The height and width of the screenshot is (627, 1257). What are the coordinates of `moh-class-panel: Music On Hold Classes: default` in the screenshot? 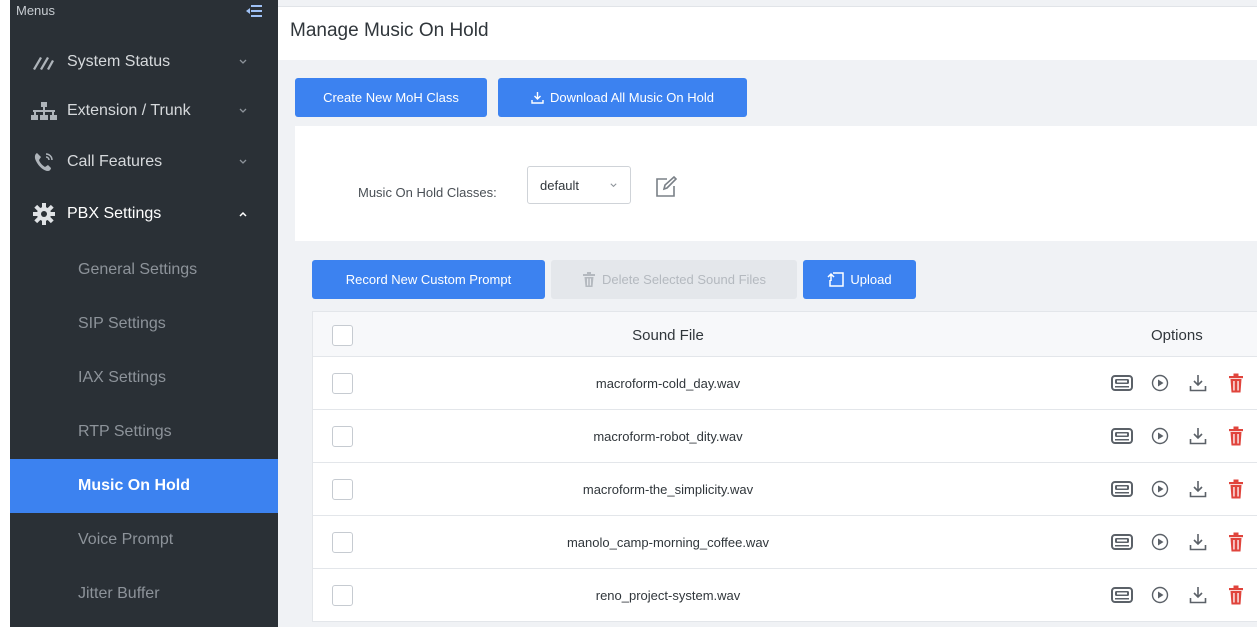 It's located at (776, 183).